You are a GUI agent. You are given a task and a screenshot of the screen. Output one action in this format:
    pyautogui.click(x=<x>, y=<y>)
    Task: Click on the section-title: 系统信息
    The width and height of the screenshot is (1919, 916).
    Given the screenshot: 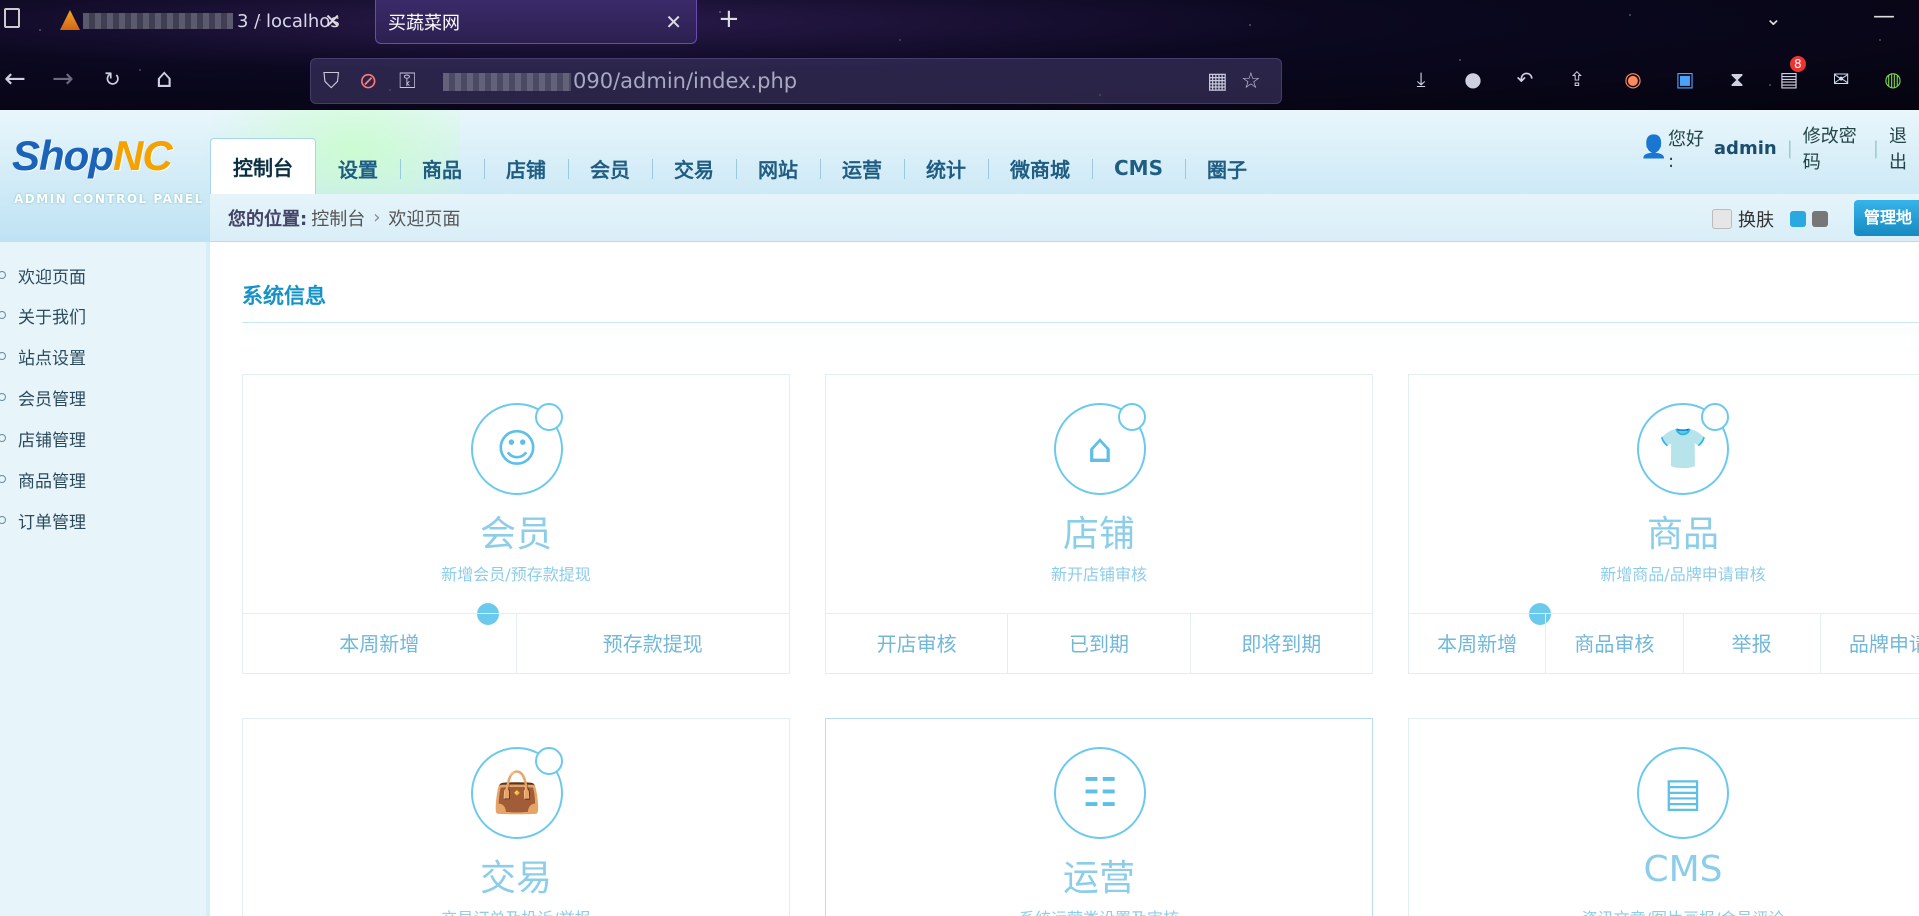 What is the action you would take?
    pyautogui.click(x=284, y=296)
    